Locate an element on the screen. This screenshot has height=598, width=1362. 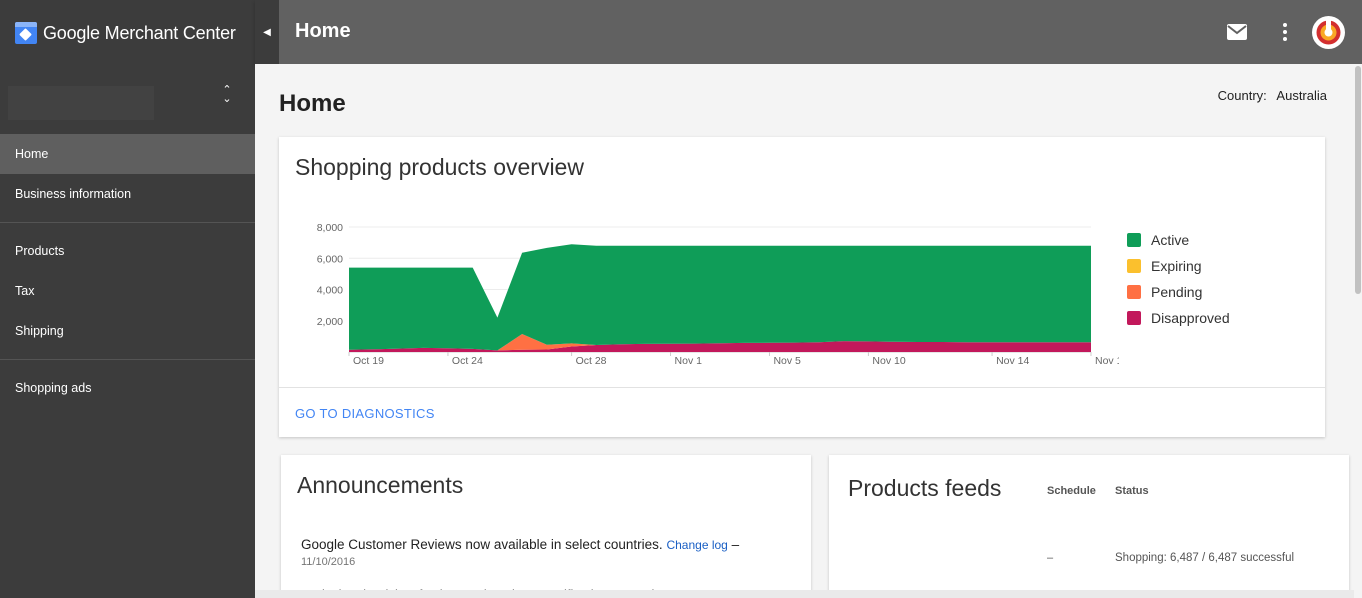
legend-item-disapproved: Disapproved is located at coordinates (1178, 318).